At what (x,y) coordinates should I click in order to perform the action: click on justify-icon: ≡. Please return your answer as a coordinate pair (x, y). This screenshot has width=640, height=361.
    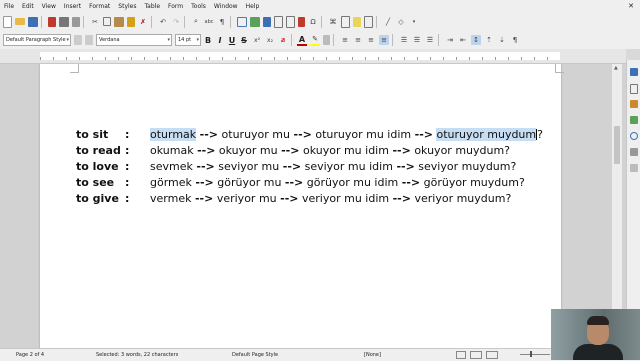
    Looking at the image, I should click on (384, 40).